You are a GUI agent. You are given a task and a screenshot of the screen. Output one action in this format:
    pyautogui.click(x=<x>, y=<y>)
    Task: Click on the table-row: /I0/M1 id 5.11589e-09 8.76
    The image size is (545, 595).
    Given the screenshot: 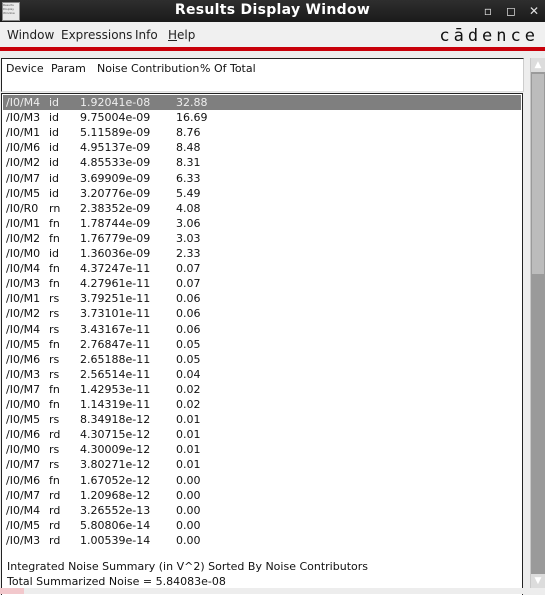 What is the action you would take?
    pyautogui.click(x=262, y=132)
    